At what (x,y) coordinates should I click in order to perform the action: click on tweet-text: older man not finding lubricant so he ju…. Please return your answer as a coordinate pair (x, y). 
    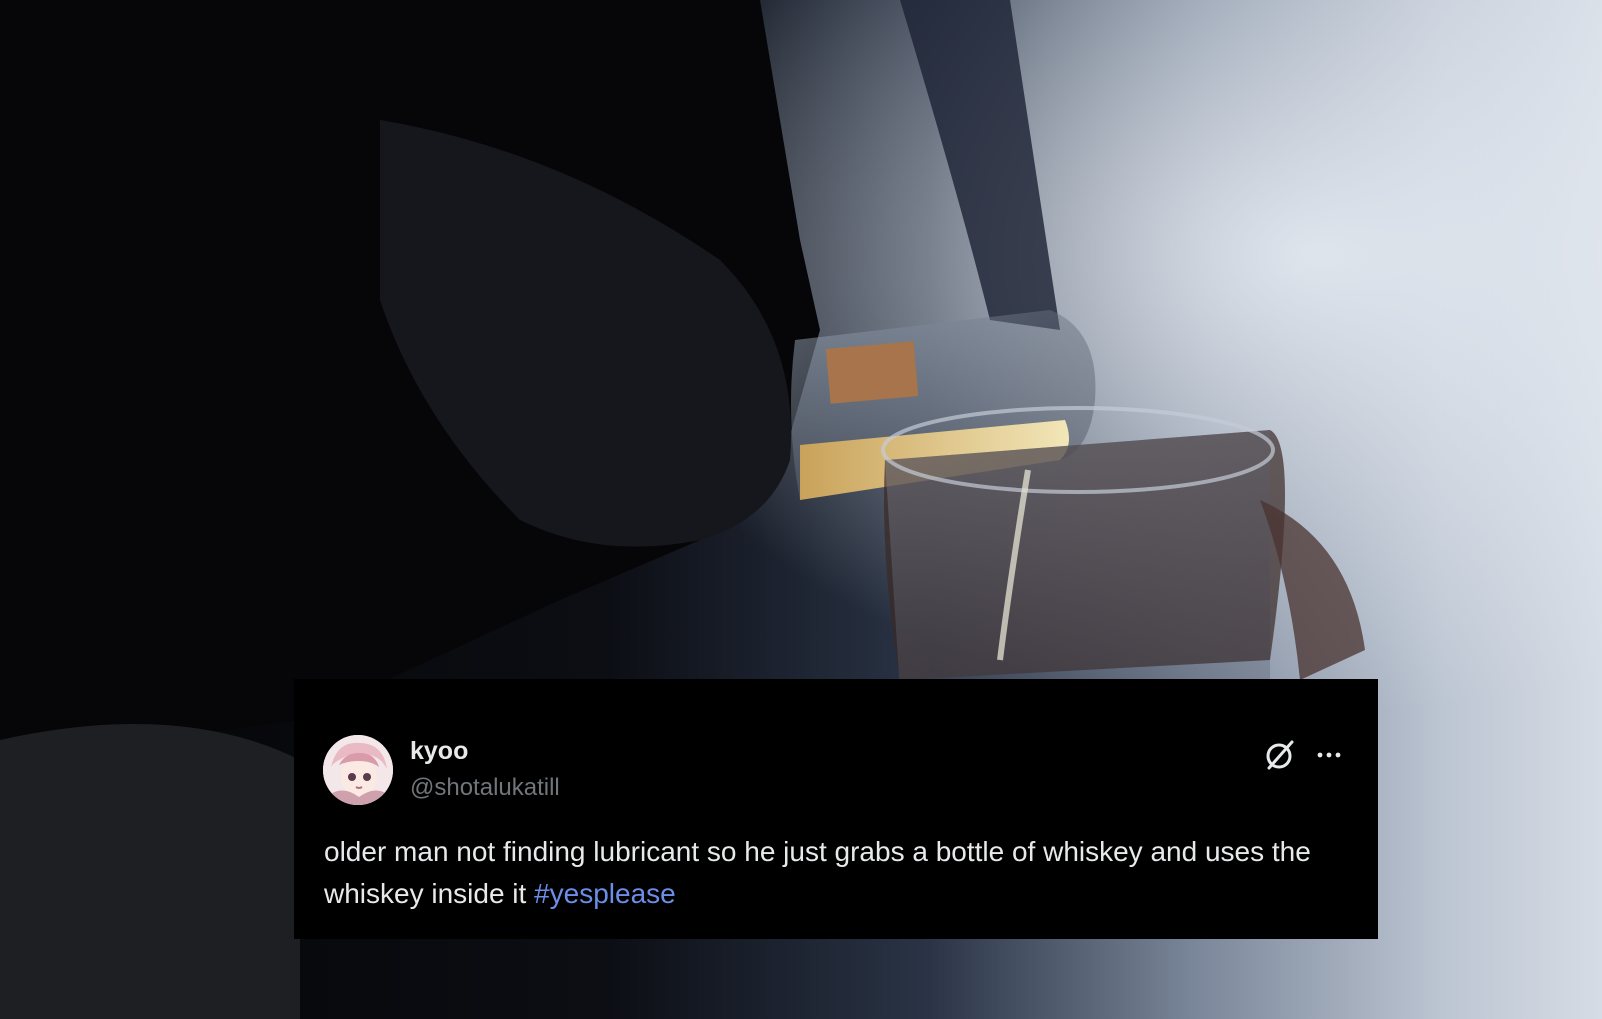
    Looking at the image, I should click on (834, 873).